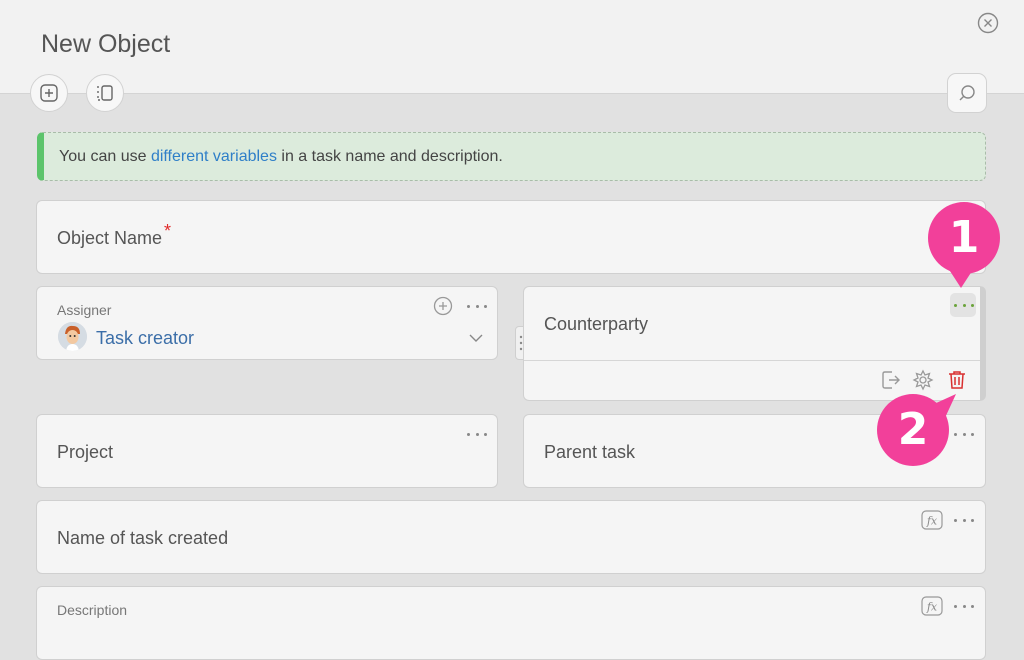 The height and width of the screenshot is (660, 1024). I want to click on counterparty-label: Counterparty, so click(596, 324).